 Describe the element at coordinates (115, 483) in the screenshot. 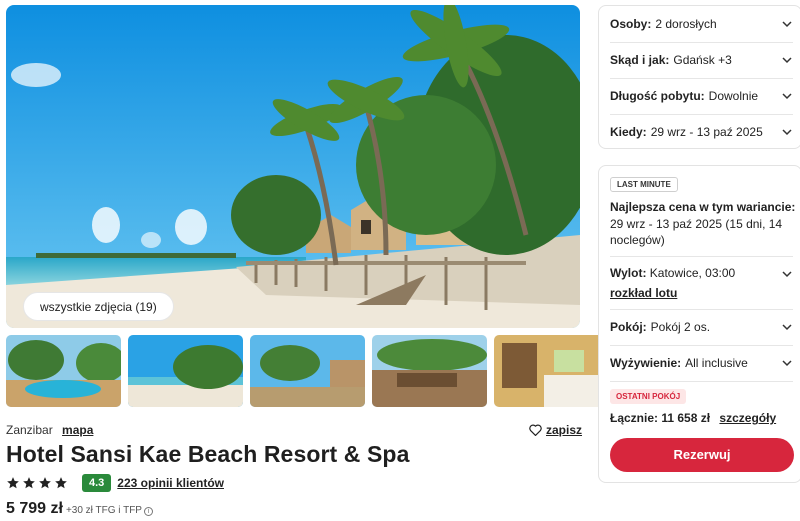

I see `rating-row: 4.3 223 opinii klientów` at that location.